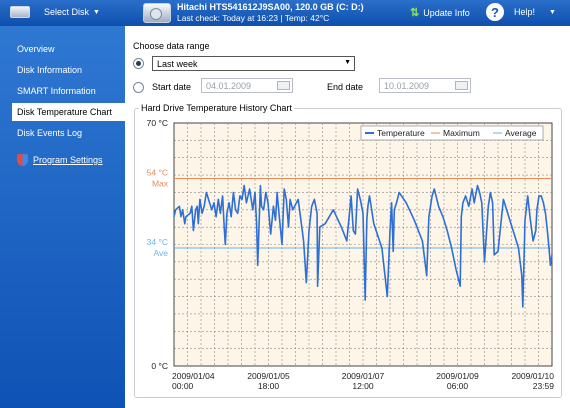 The image size is (570, 408). What do you see at coordinates (544, 386) in the screenshot?
I see `x-tick-label: 23:59` at bounding box center [544, 386].